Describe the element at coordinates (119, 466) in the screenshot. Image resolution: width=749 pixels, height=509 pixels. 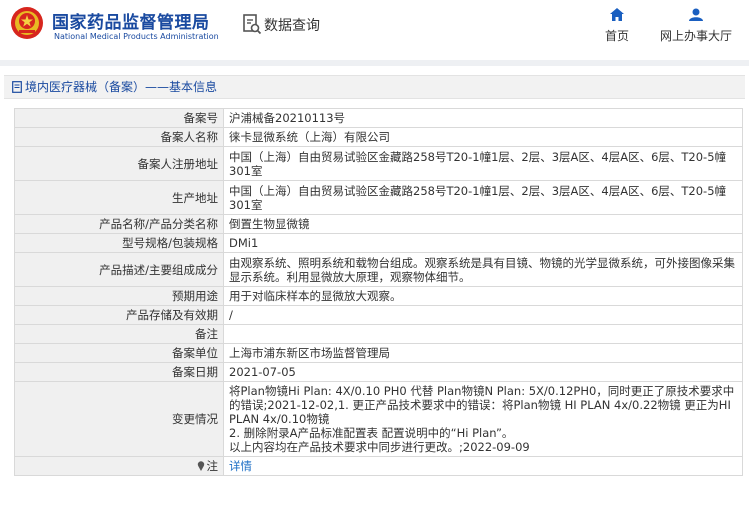
I see `field-label: 注` at that location.